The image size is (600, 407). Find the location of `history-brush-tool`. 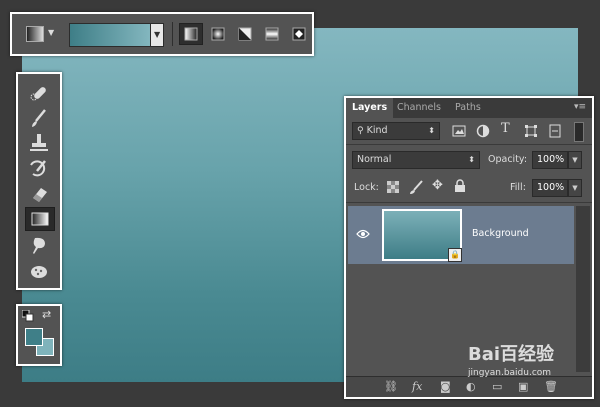

history-brush-tool is located at coordinates (39, 168).